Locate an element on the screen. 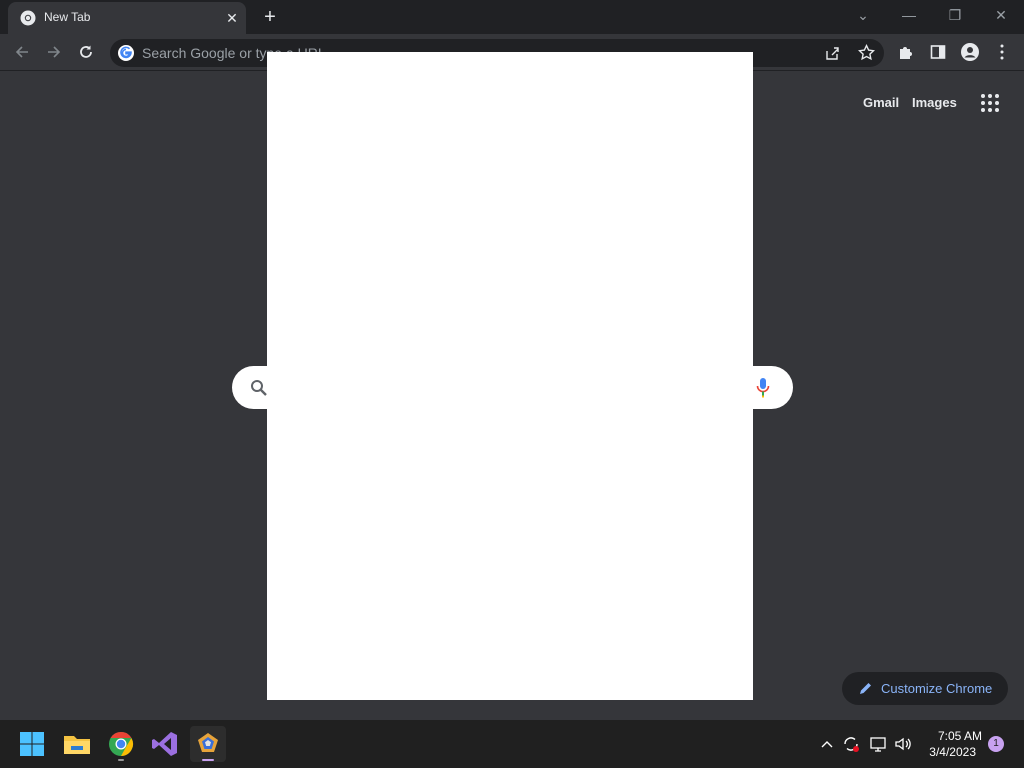 The height and width of the screenshot is (768, 1024). share-button is located at coordinates (832, 55).